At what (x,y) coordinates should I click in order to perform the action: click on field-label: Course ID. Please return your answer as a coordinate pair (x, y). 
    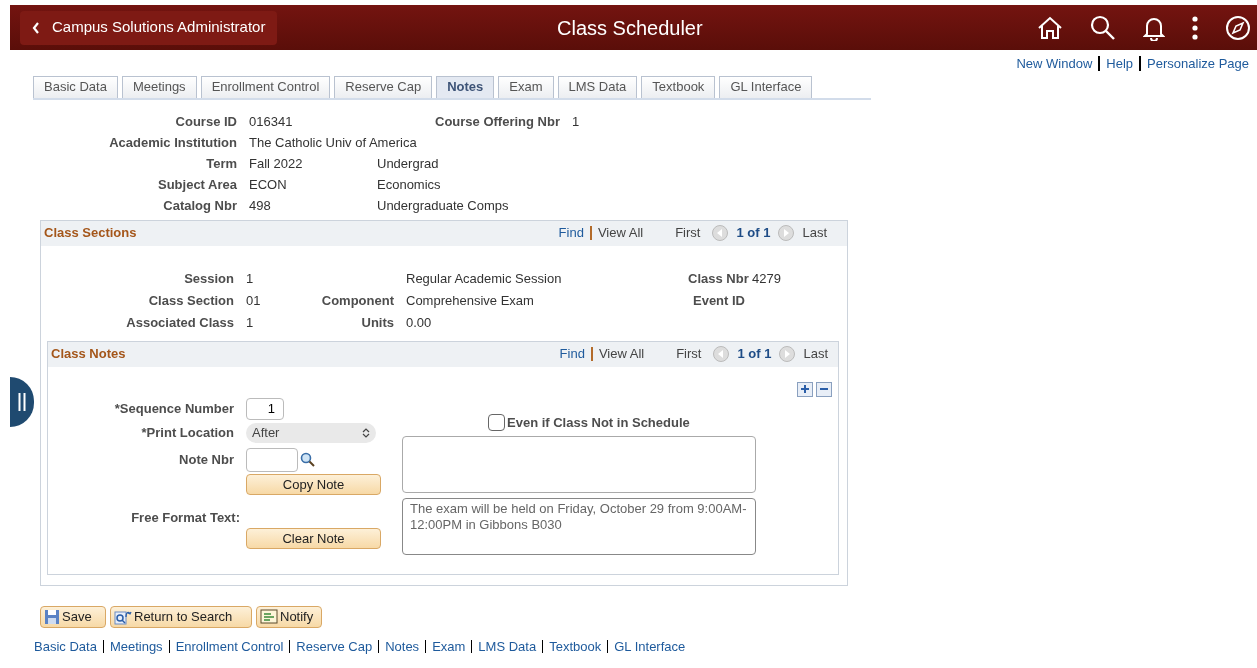
    Looking at the image, I should click on (206, 121).